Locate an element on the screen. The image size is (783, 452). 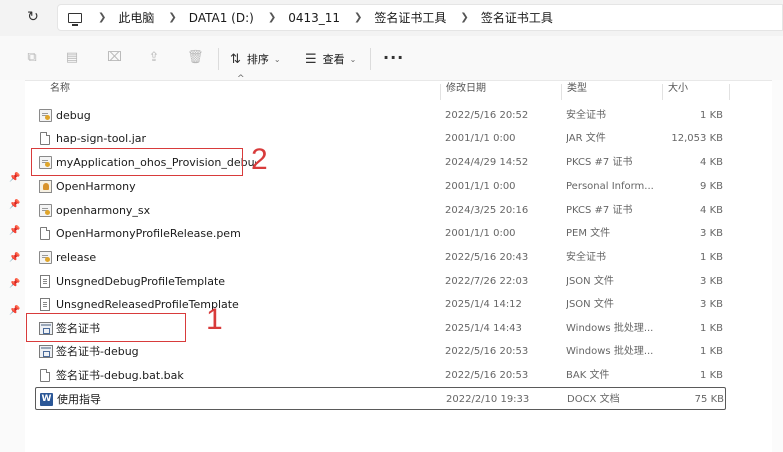
file-modified: 2022/5/16 20:43 is located at coordinates (487, 257).